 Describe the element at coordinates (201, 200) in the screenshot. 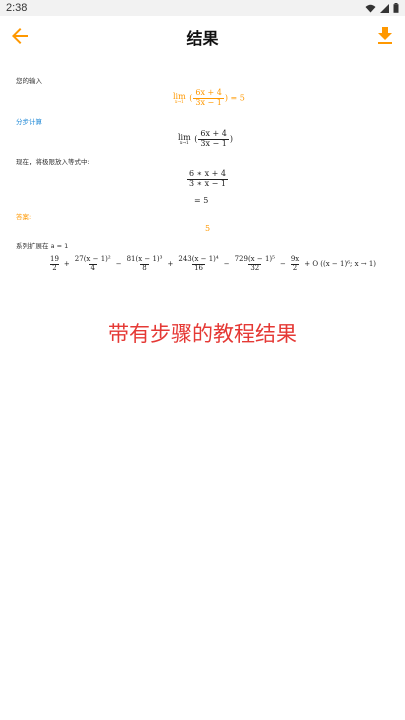

I see `substituted-result: = 5` at that location.